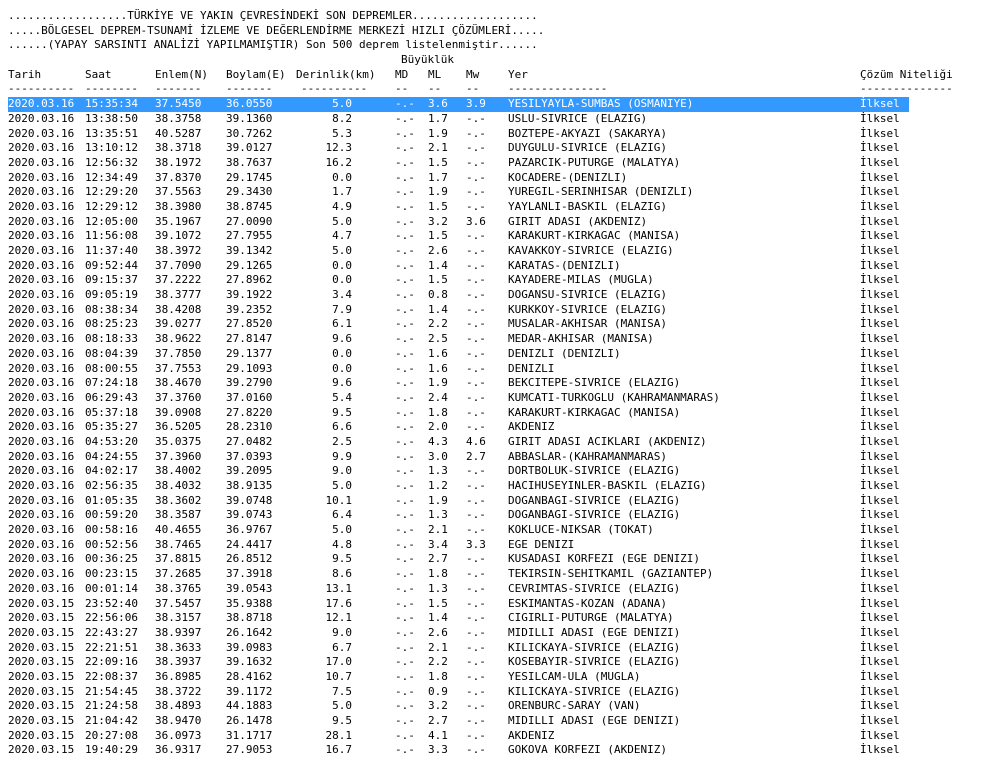 This screenshot has height=760, width=1000. Describe the element at coordinates (438, 206) in the screenshot. I see `cell-ml: 1.5` at that location.